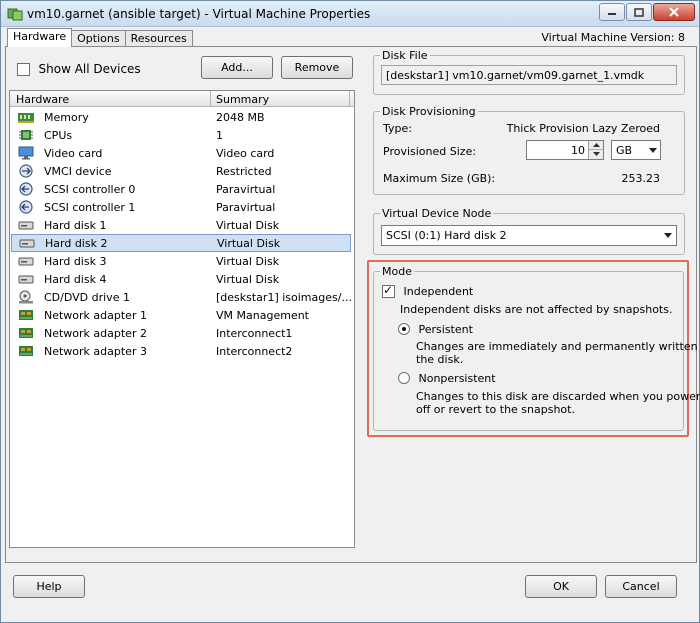 The width and height of the screenshot is (700, 623). I want to click on hardware-name: Network adapter 3, so click(95, 351).